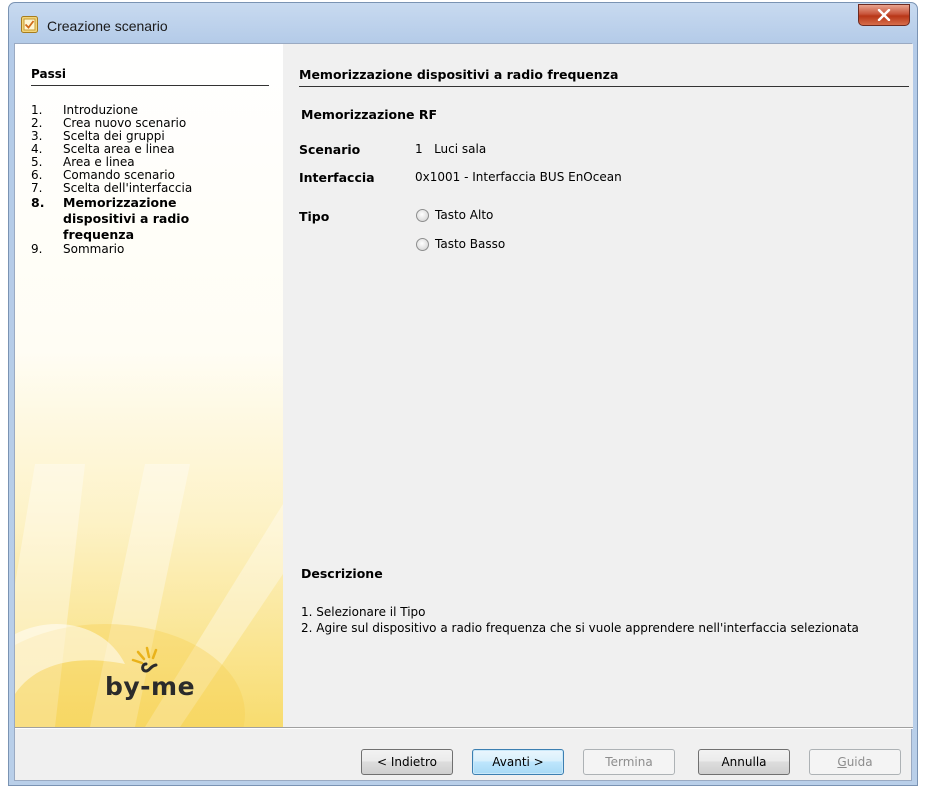 This screenshot has height=790, width=926. I want to click on next-button: Avanti >, so click(518, 762).